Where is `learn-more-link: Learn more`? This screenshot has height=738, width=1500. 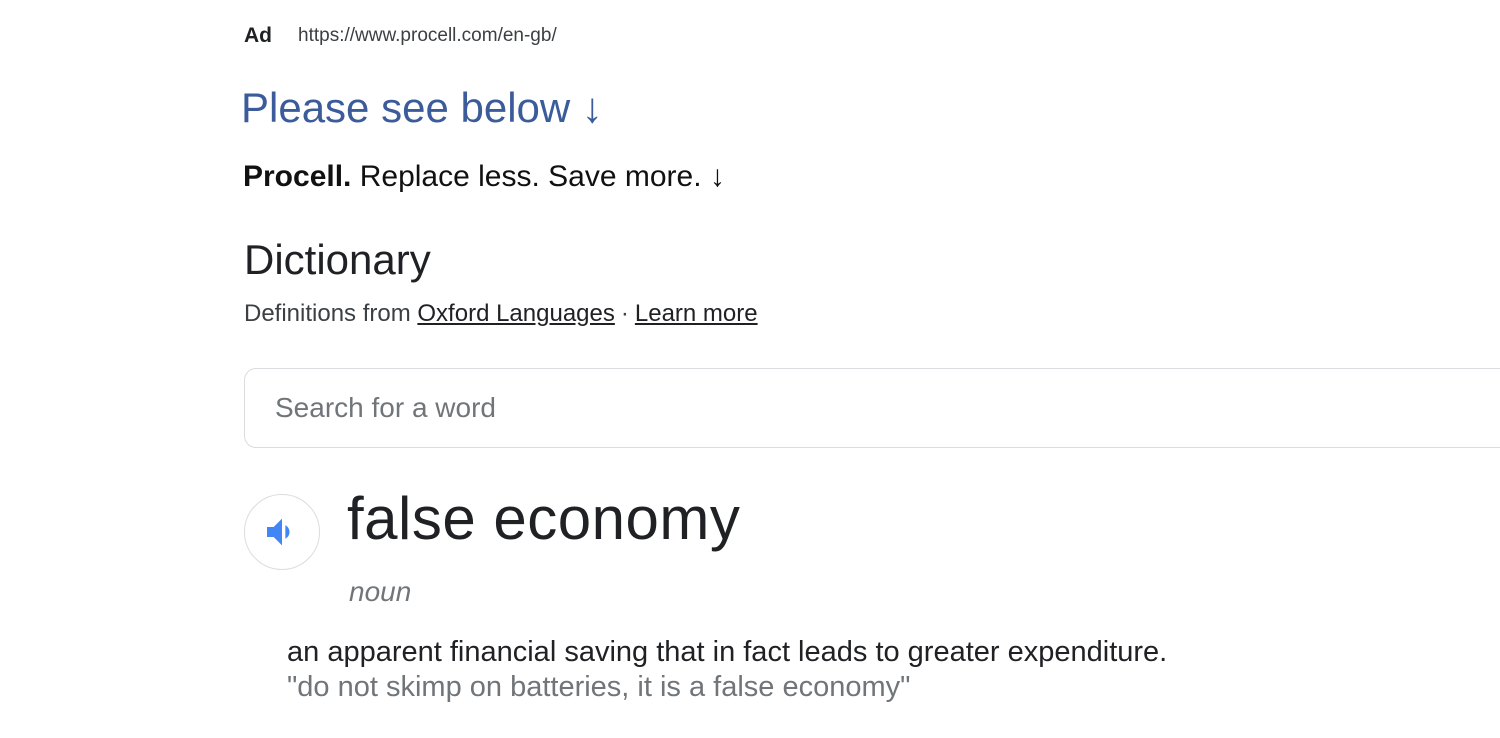
learn-more-link: Learn more is located at coordinates (696, 313).